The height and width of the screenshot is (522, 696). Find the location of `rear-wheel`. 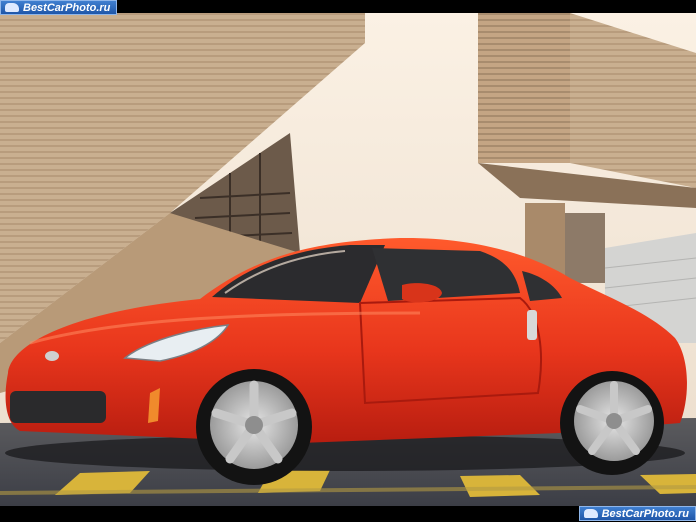

rear-wheel is located at coordinates (612, 423).